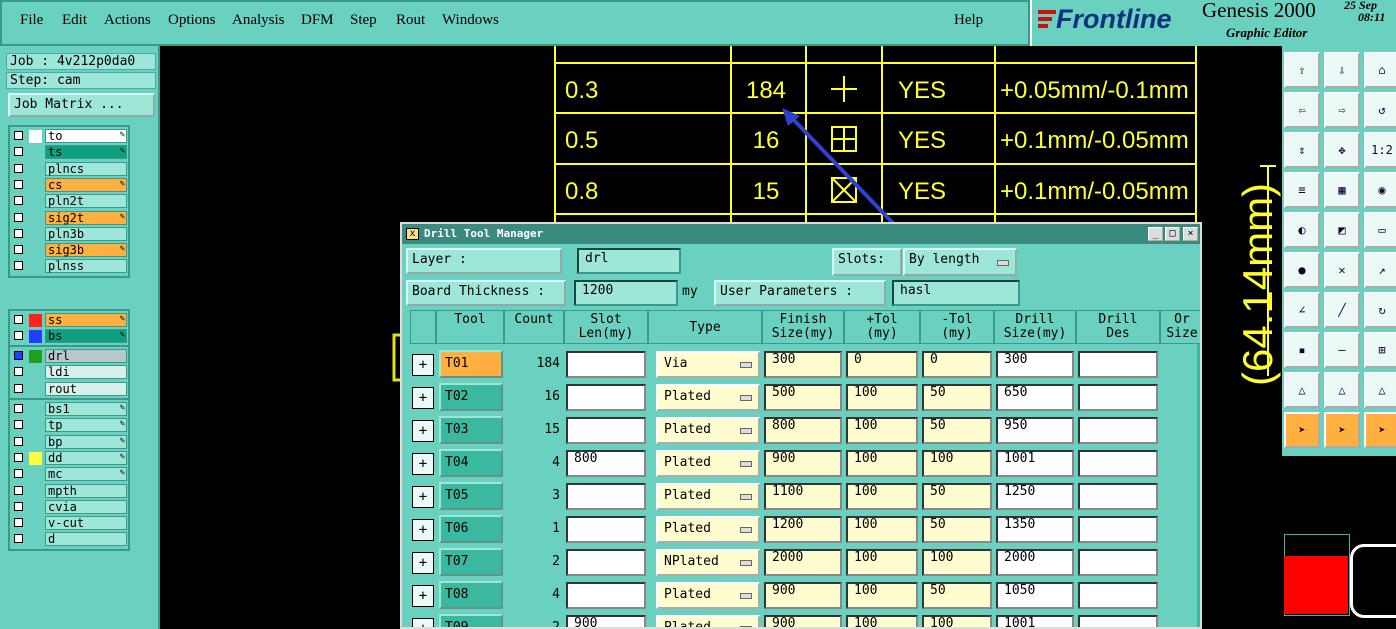 This screenshot has width=1396, height=629. Describe the element at coordinates (1342, 70) in the screenshot. I see `pan-down-icon: ⇩` at that location.